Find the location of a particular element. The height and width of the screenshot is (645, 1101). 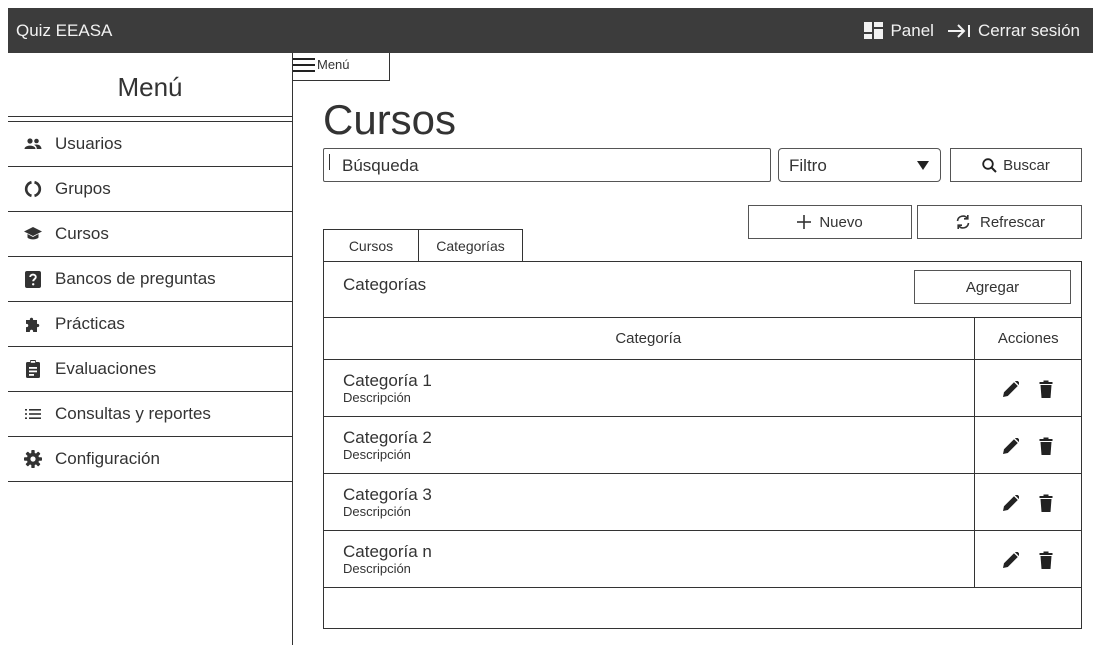

tab-label: Cursos is located at coordinates (371, 246).